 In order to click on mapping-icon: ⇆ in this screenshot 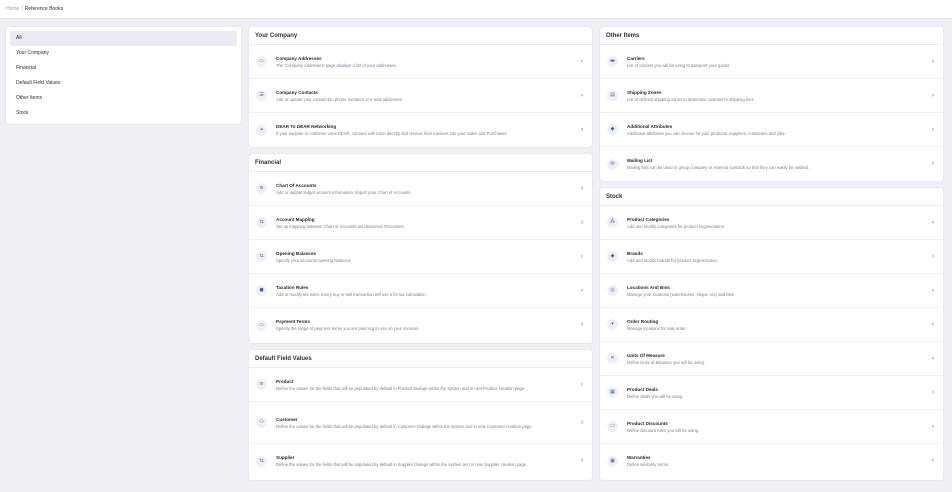, I will do `click(261, 222)`.